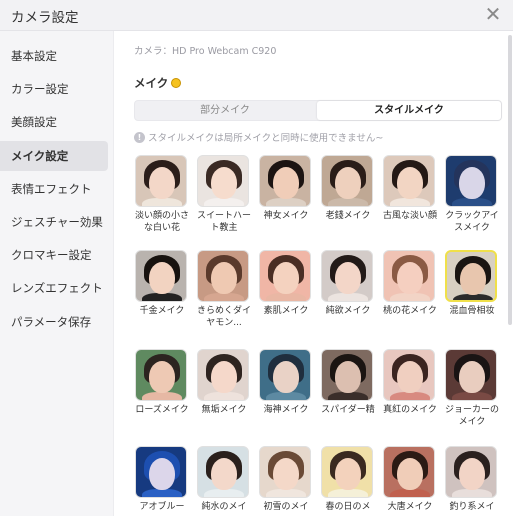  What do you see at coordinates (176, 82) in the screenshot?
I see `vip-badge-icon` at bounding box center [176, 82].